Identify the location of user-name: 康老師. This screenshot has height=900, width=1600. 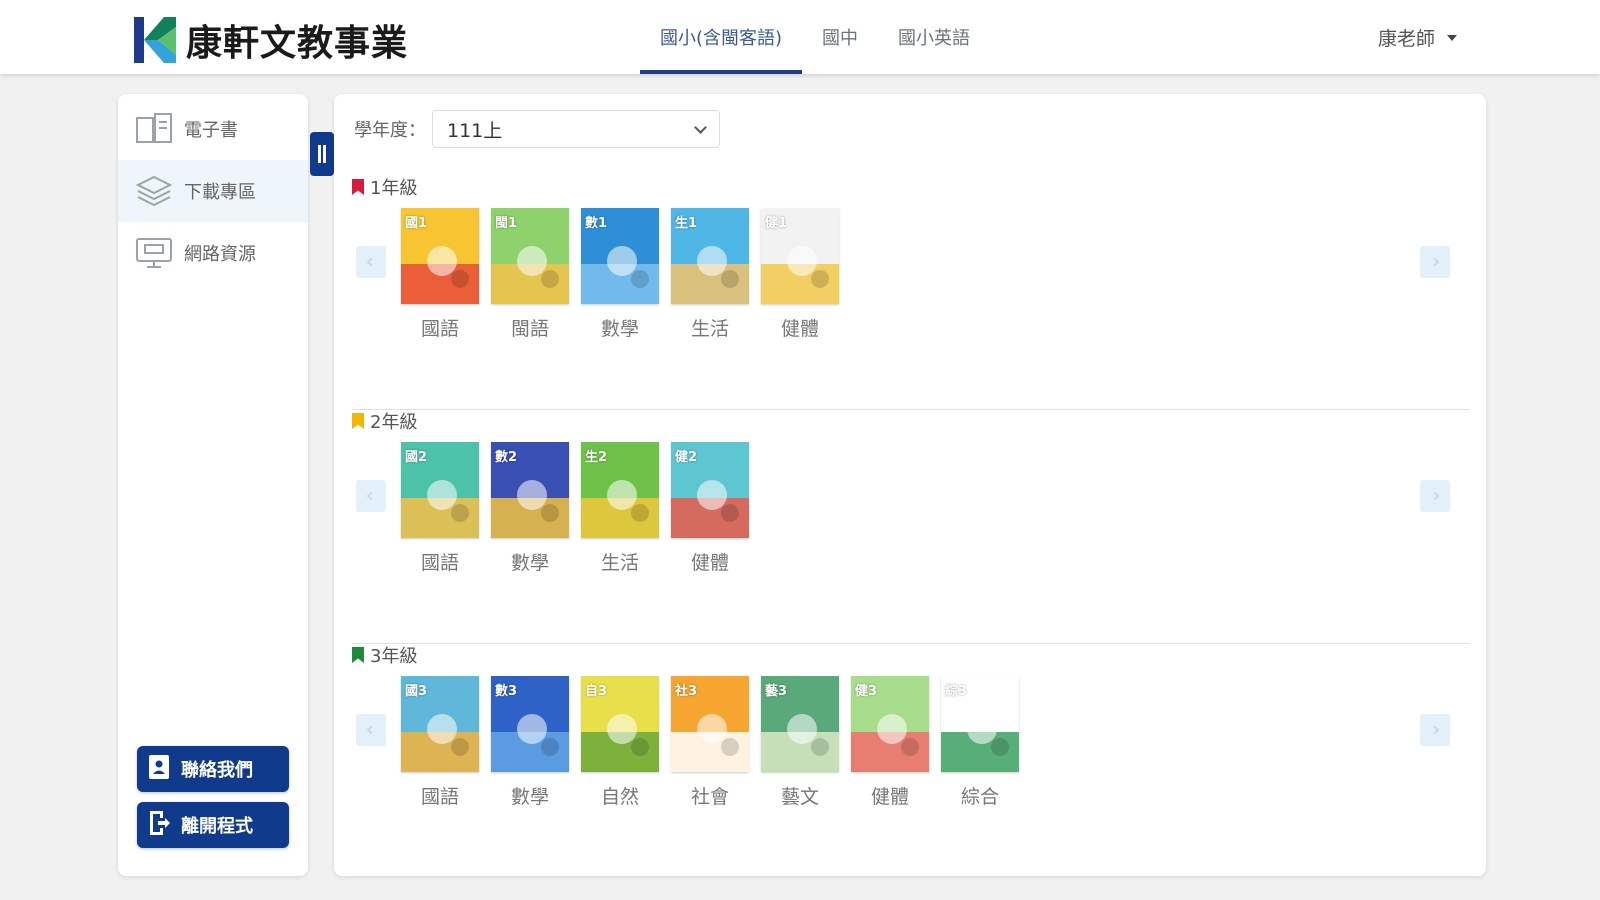
(1407, 39).